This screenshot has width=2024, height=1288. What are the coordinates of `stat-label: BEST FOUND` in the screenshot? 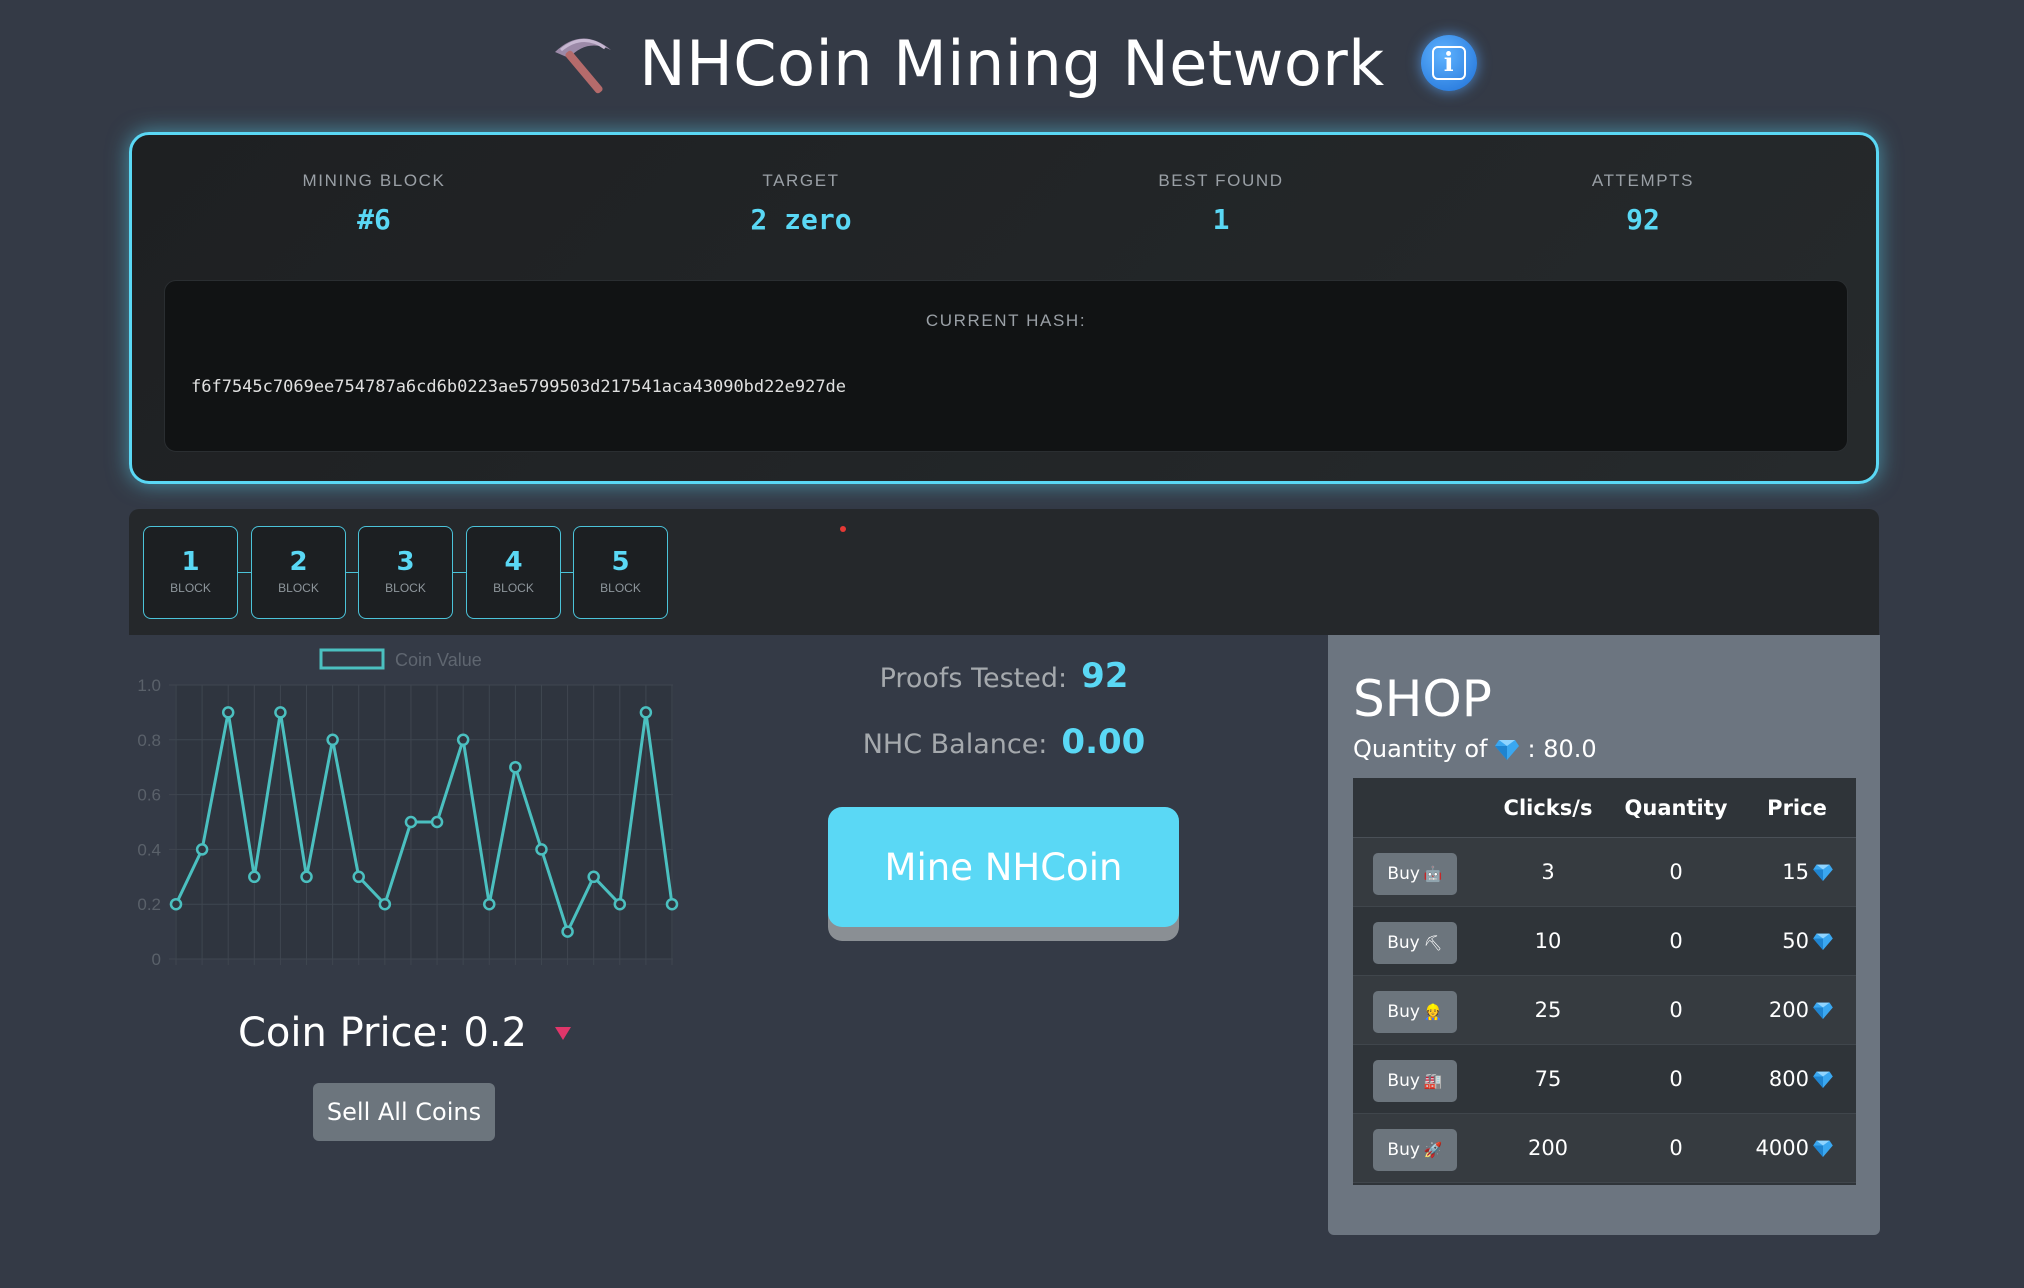 It's located at (1221, 180).